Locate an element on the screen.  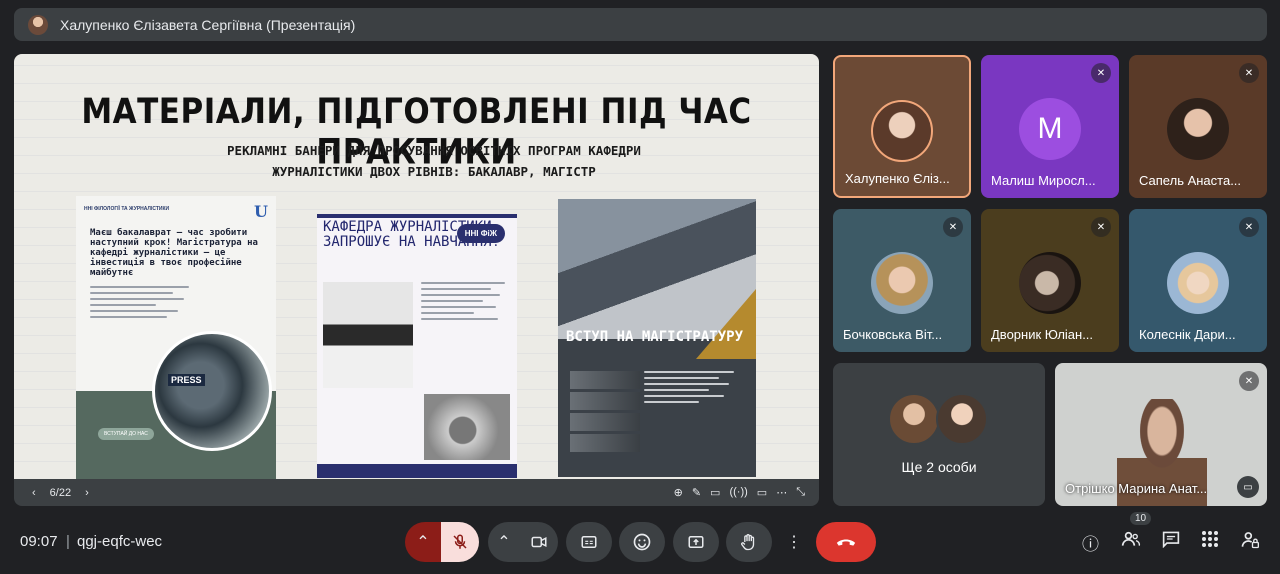
host-controls-icon is located at coordinates (1250, 542).